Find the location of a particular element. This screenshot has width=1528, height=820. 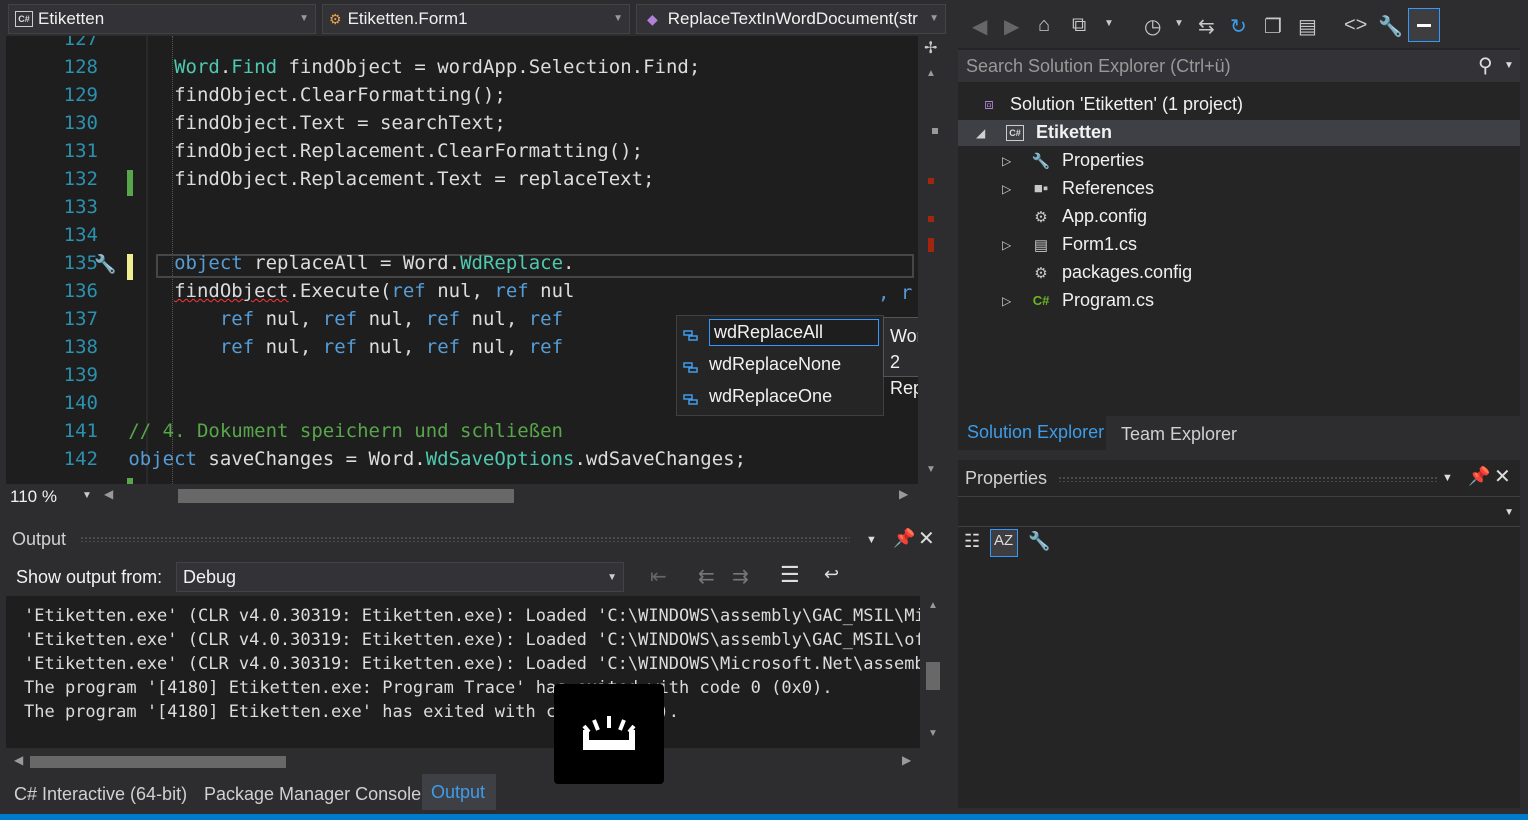

references-icon: ■▪ is located at coordinates (1041, 188).